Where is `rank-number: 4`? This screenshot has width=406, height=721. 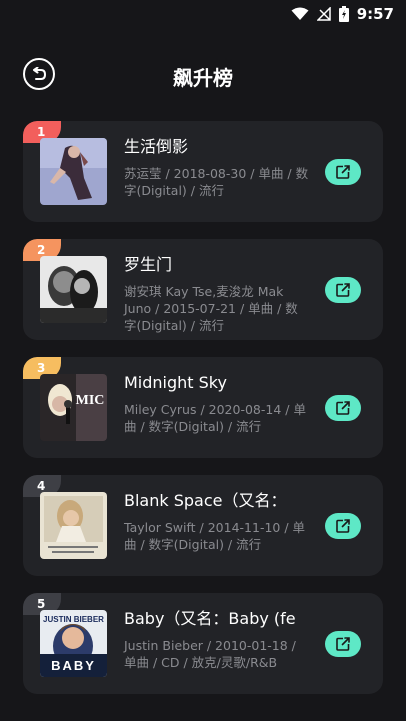 rank-number: 4 is located at coordinates (41, 486).